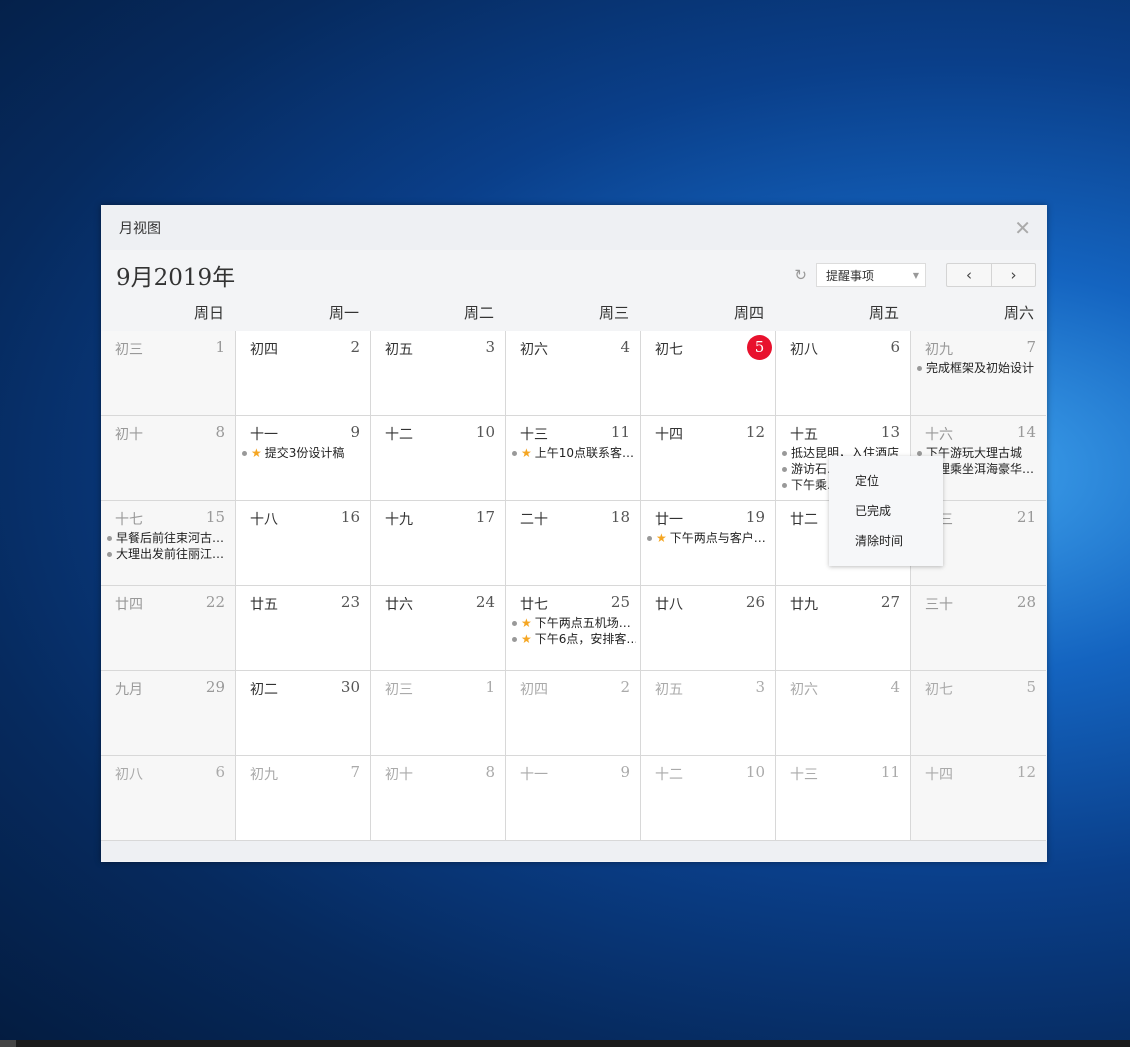 The width and height of the screenshot is (1130, 1047). I want to click on day-cell: 十八 16, so click(303, 543).